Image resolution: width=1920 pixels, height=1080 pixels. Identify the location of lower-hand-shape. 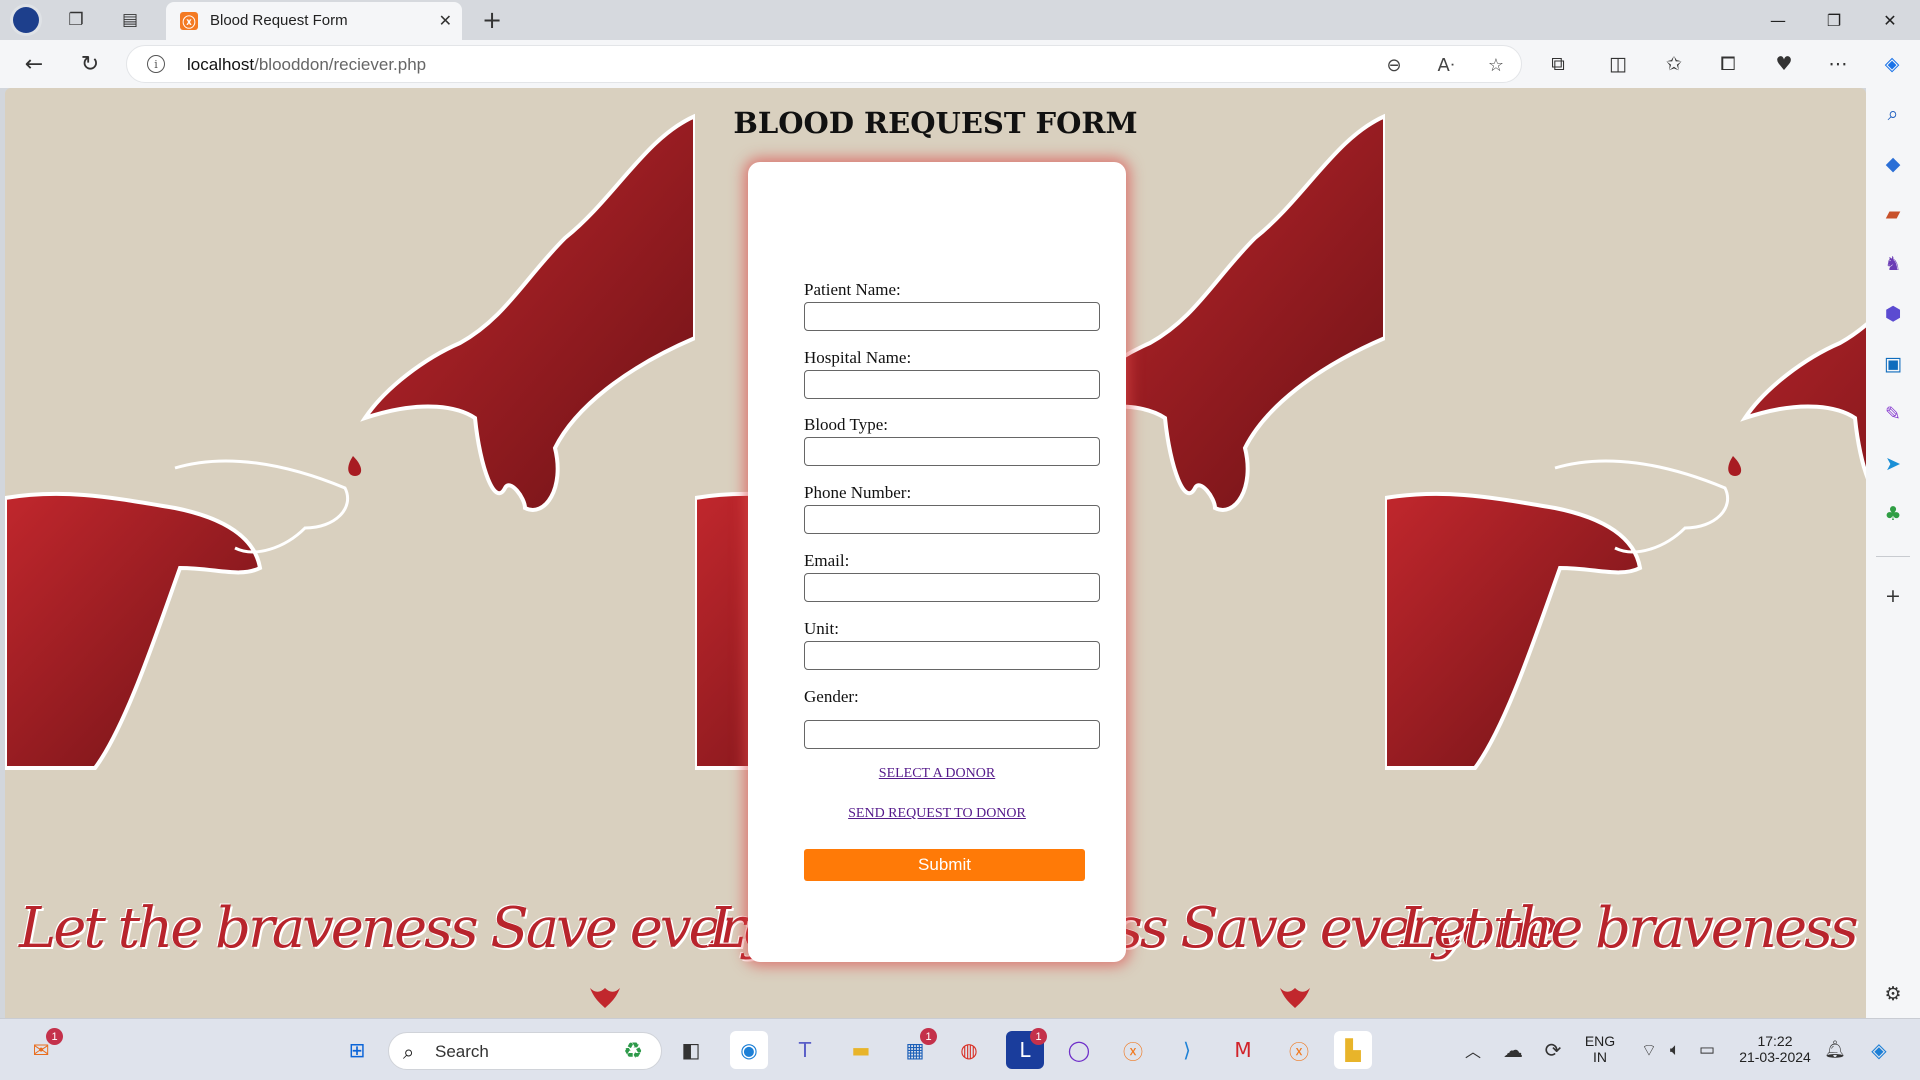
(134, 630).